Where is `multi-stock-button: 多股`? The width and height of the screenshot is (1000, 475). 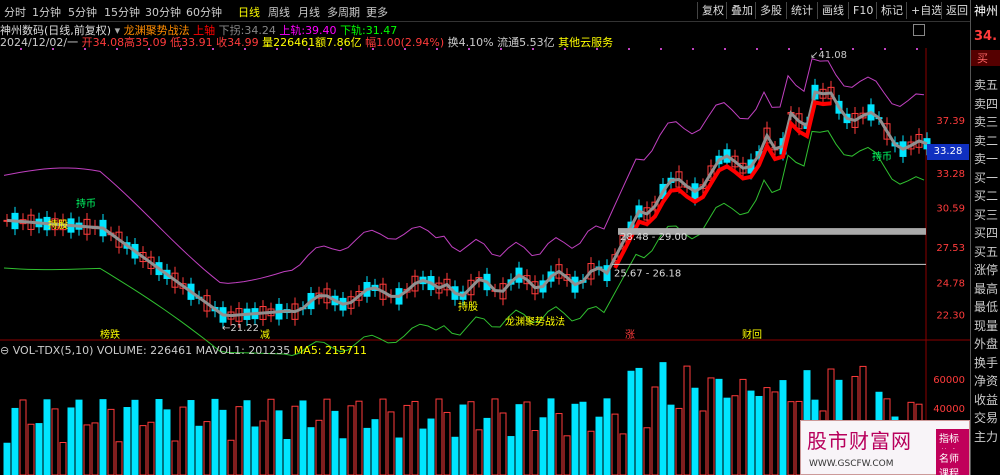 multi-stock-button: 多股 is located at coordinates (770, 10).